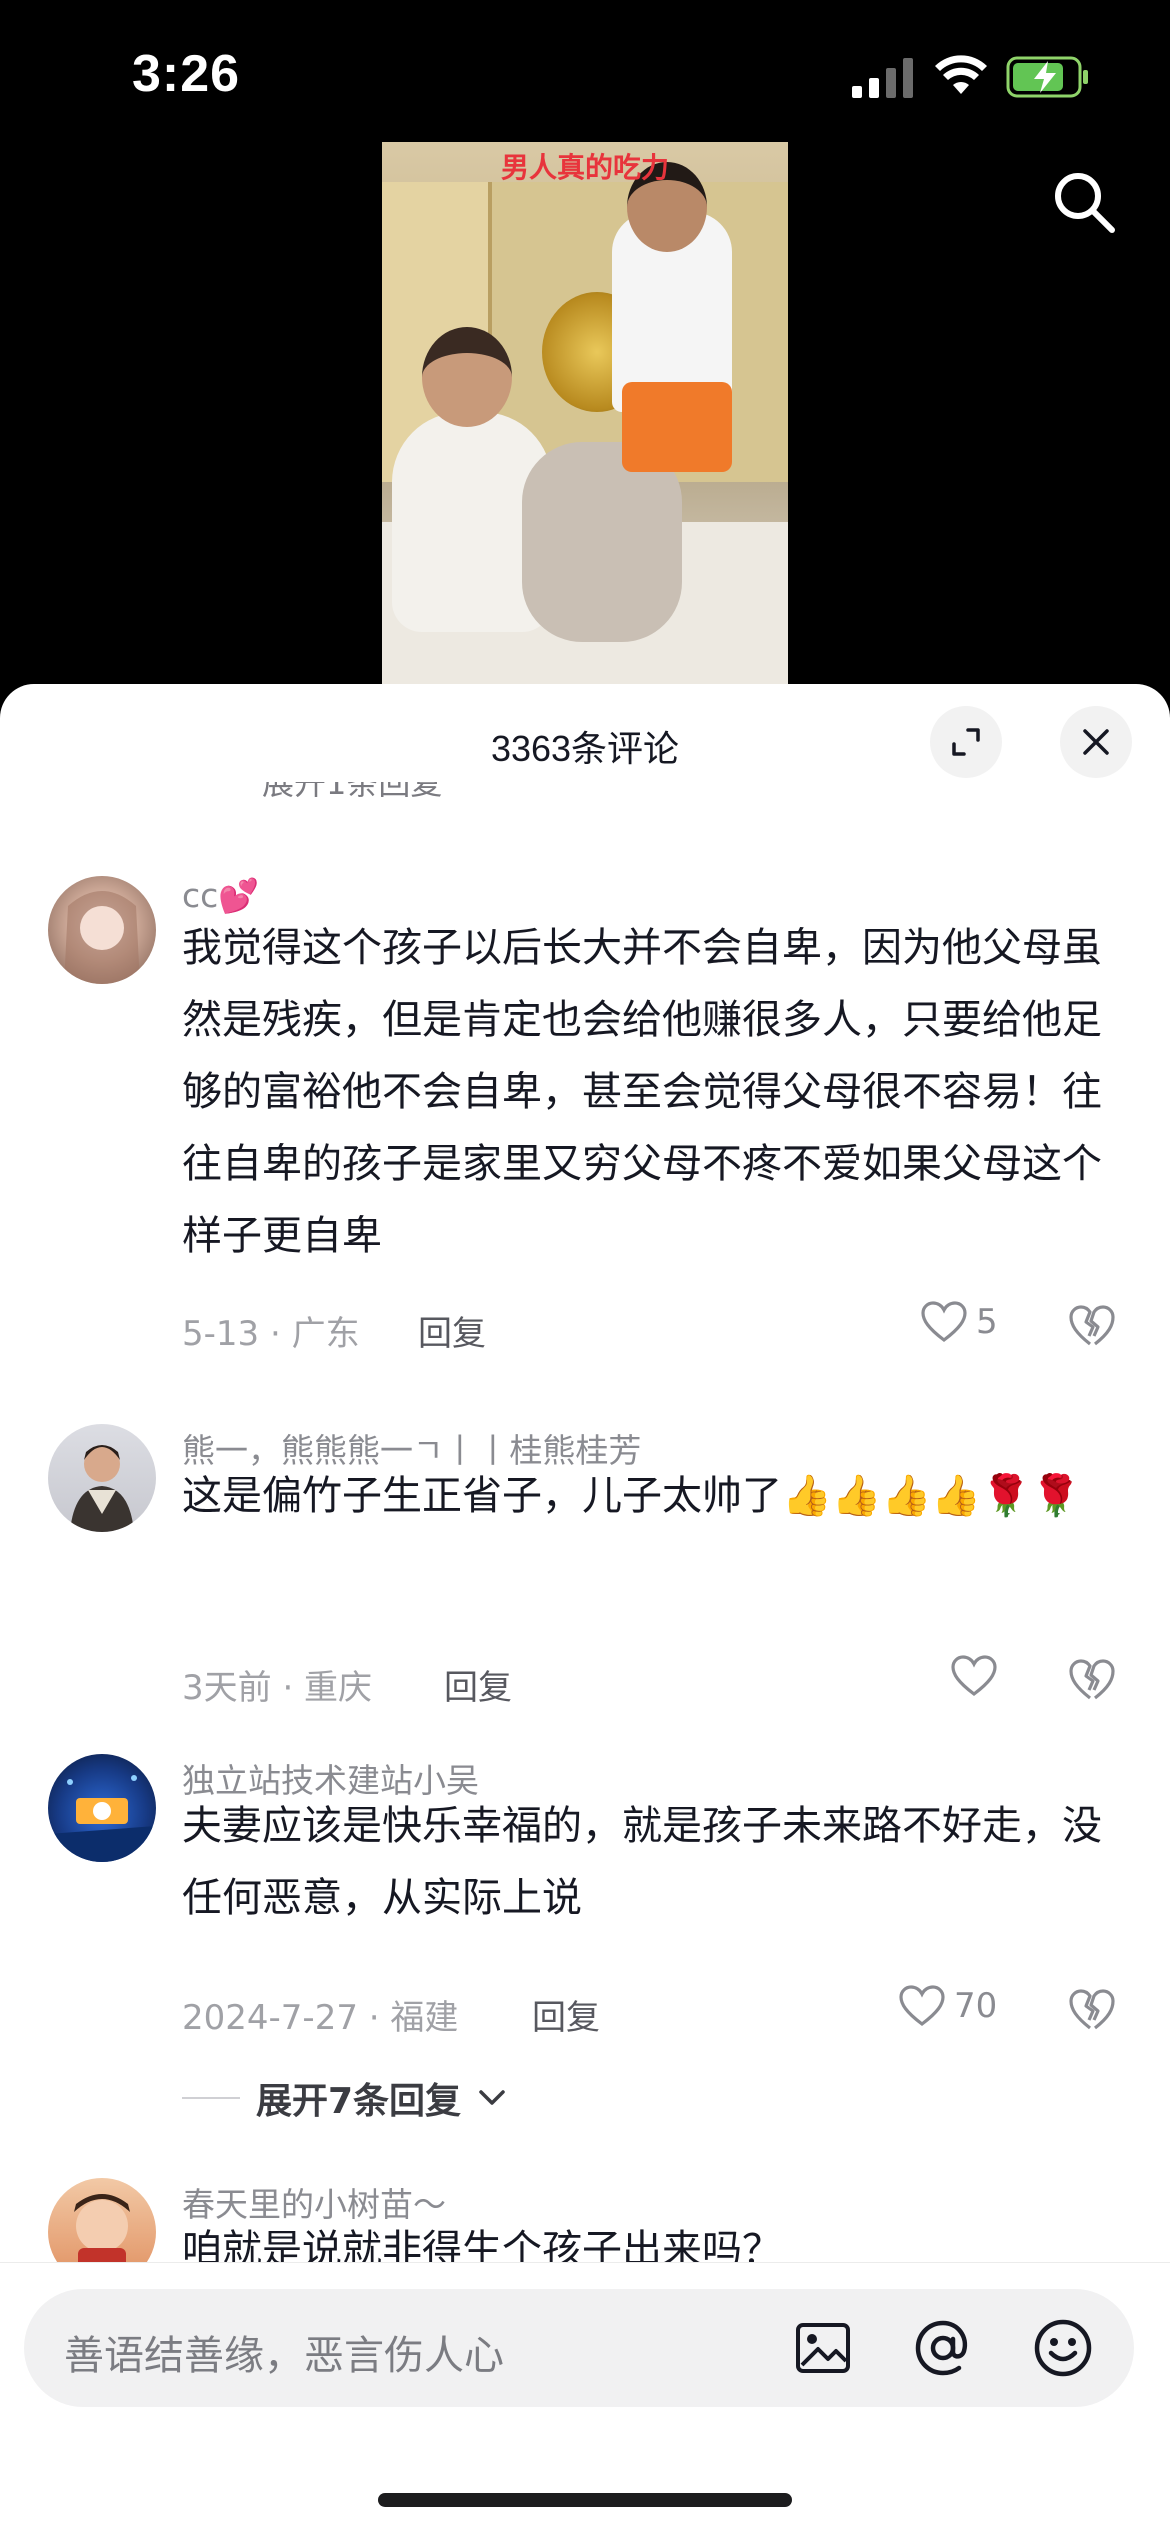 This screenshot has width=1170, height=2532. I want to click on like-button, so click(978, 1676).